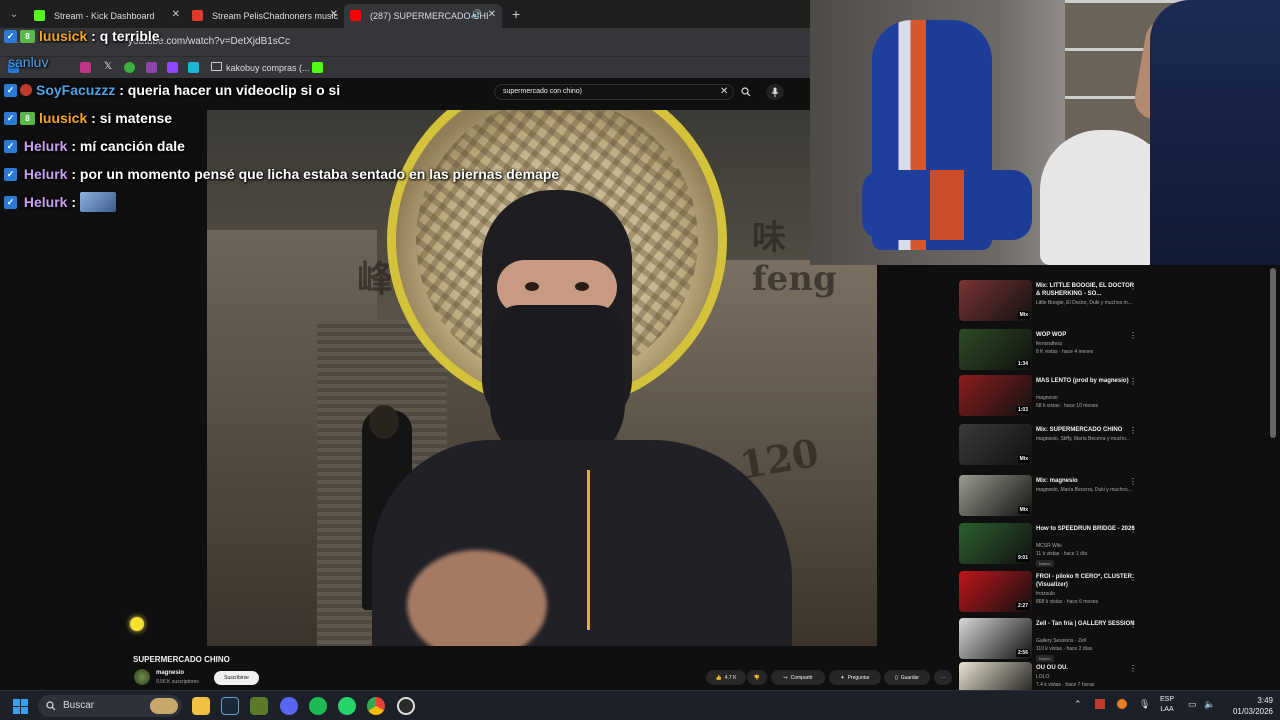 The image size is (1280, 720). I want to click on chevron-up-icon: ⌃, so click(1078, 704).